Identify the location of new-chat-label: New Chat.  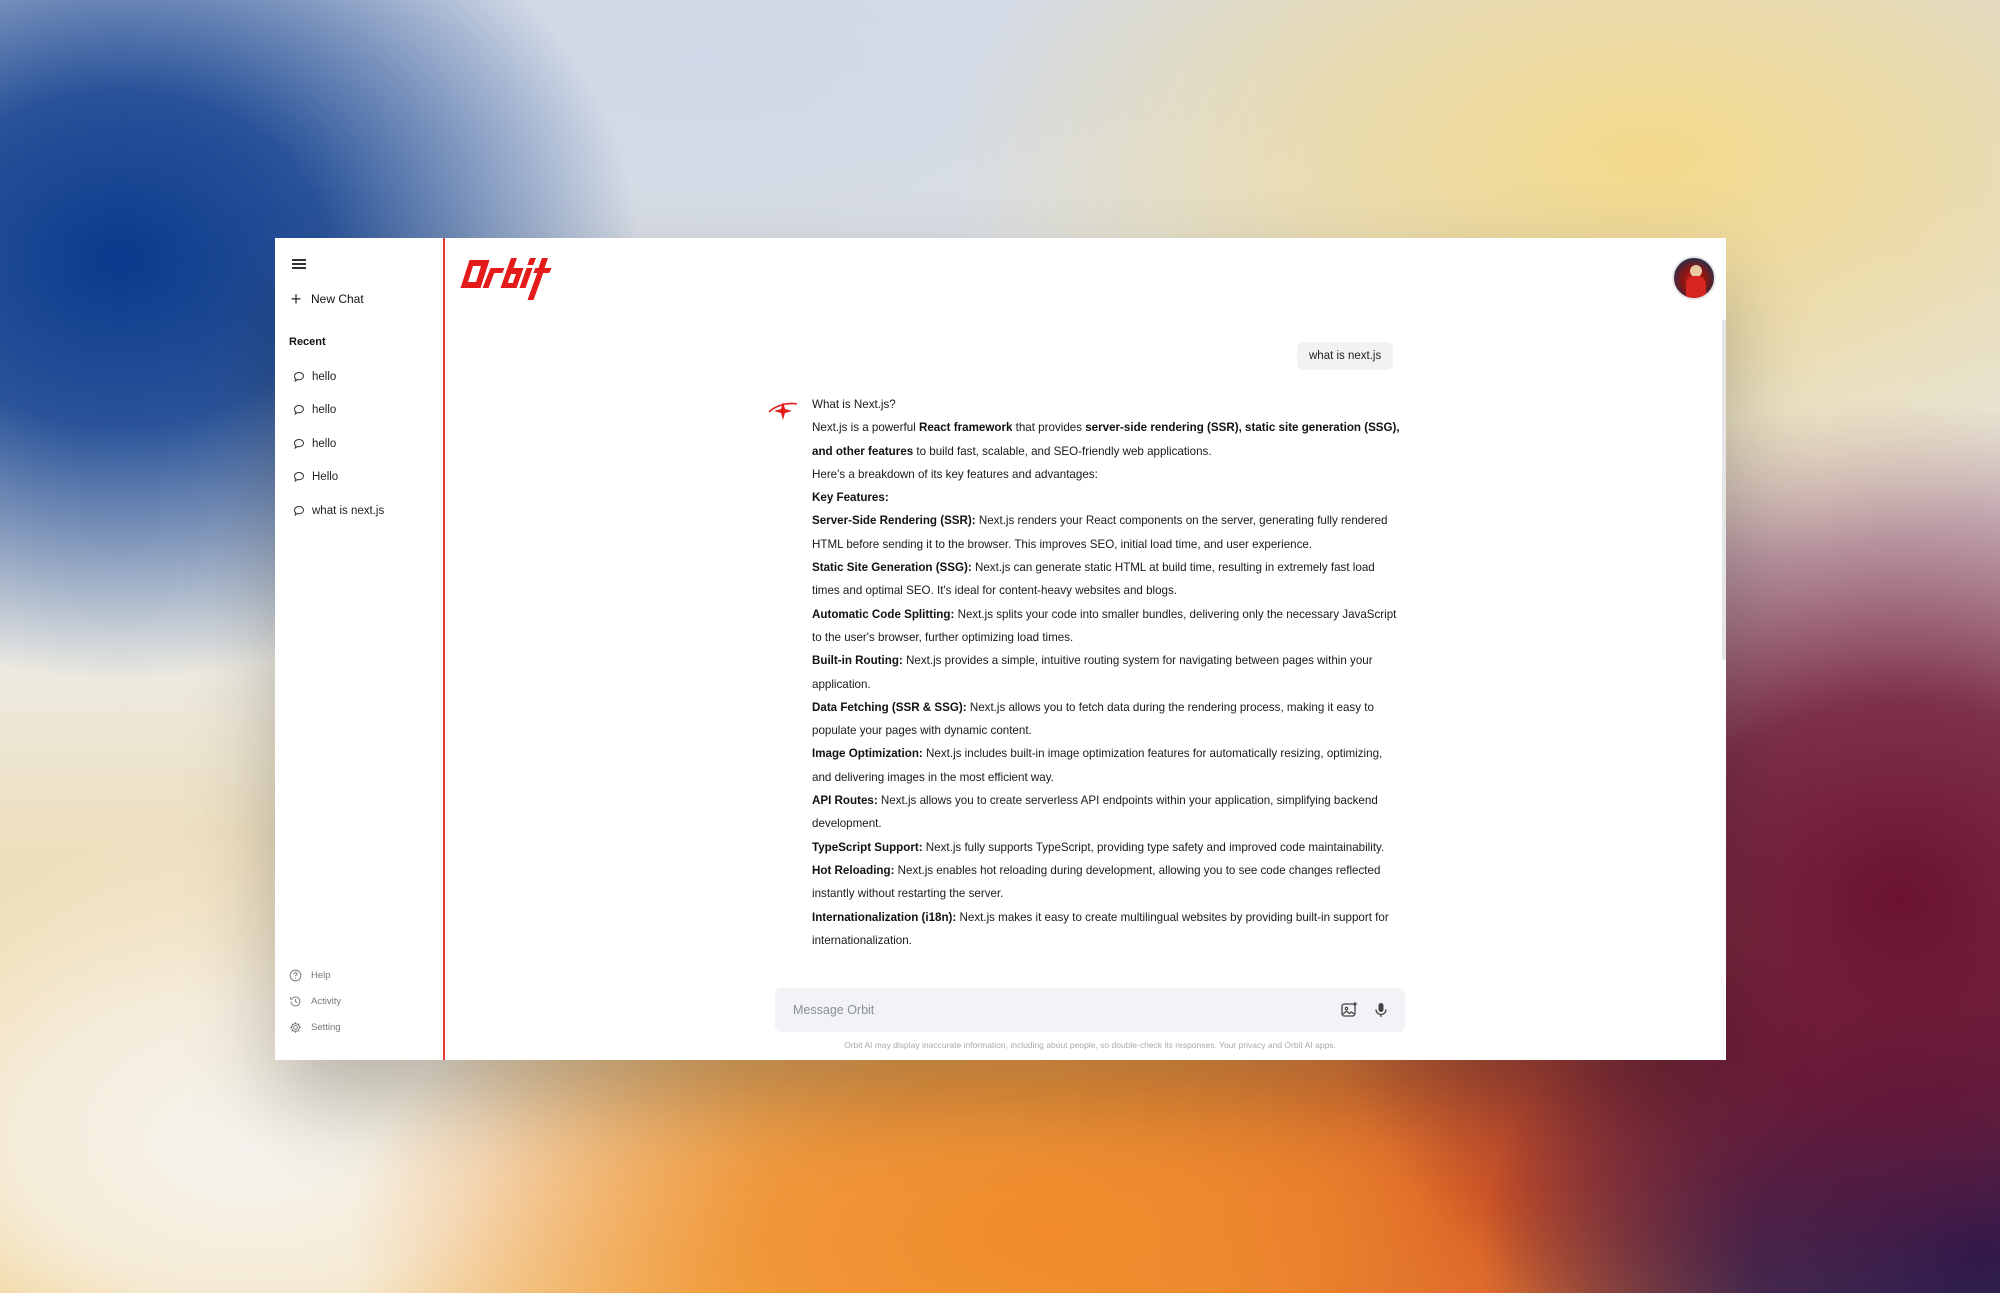
(337, 299).